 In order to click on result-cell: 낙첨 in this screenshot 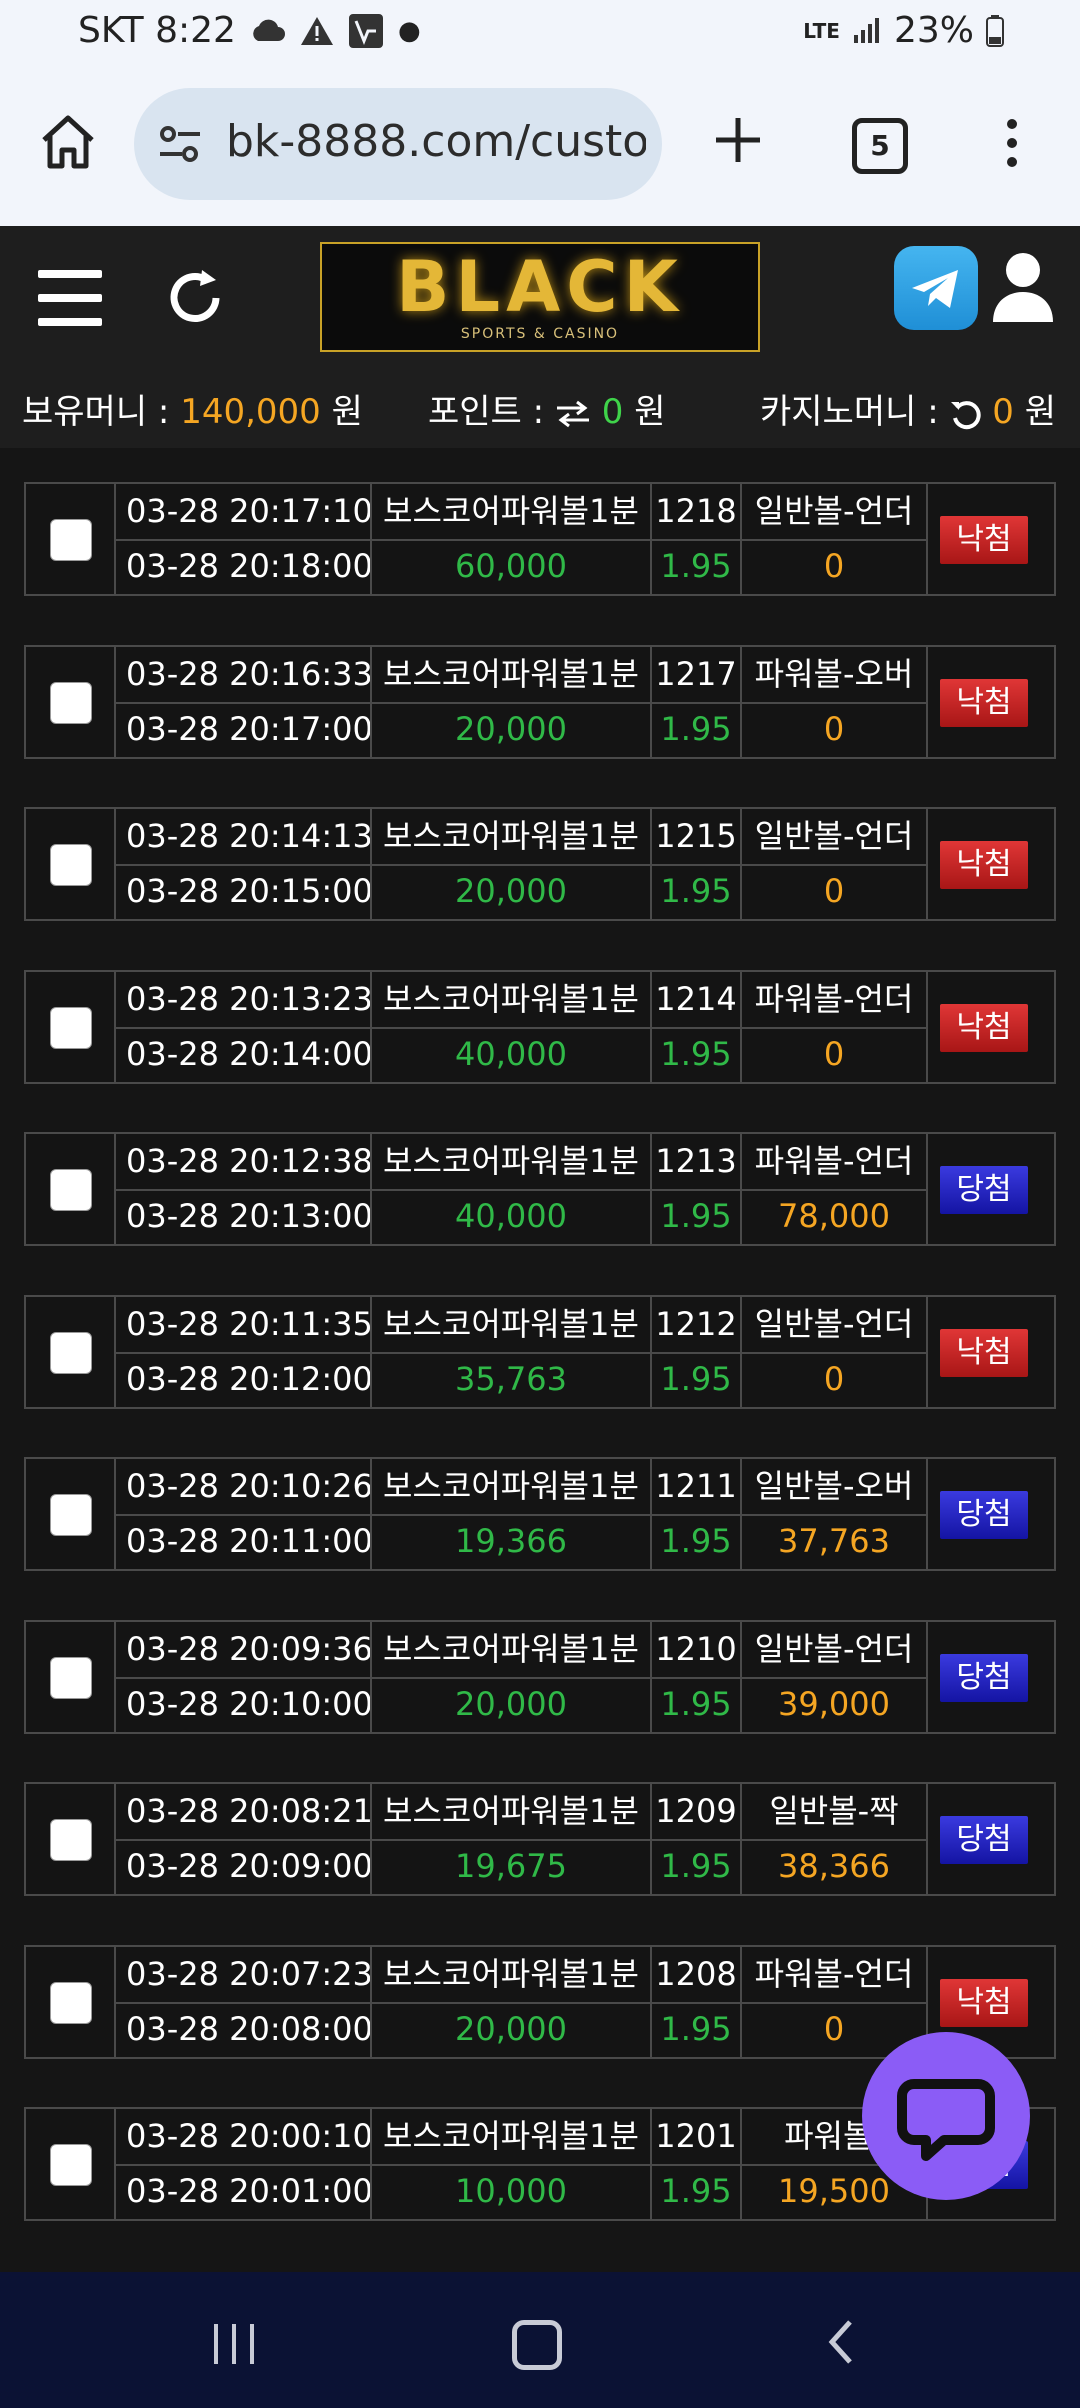, I will do `click(991, 1352)`.